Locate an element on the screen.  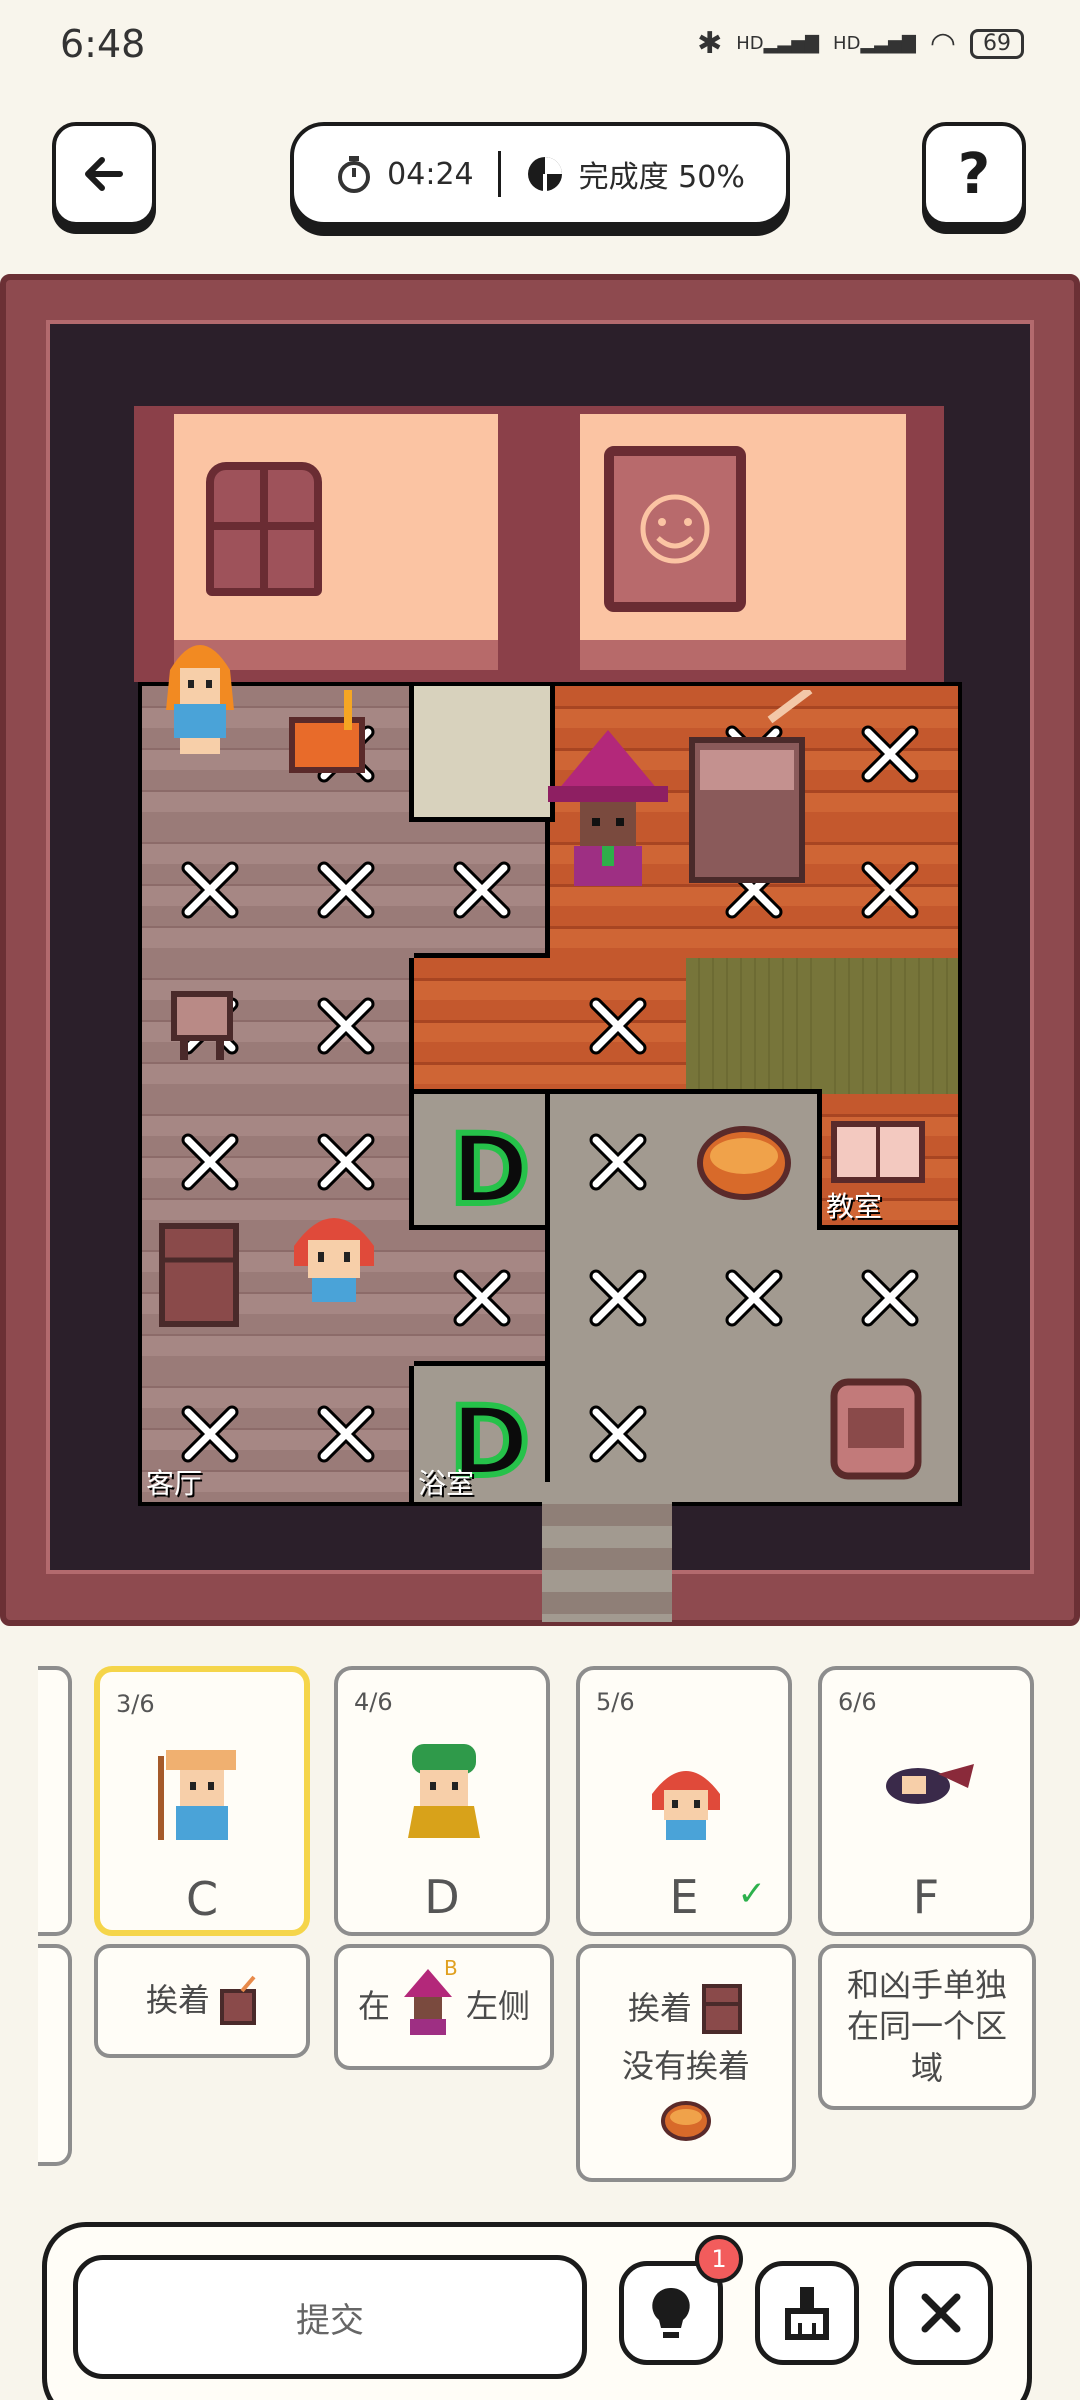
wifi-icon: ◠ is located at coordinates (942, 43).